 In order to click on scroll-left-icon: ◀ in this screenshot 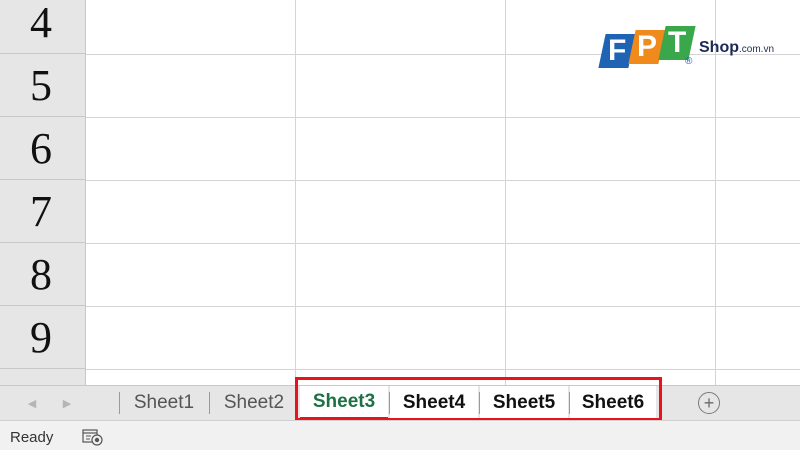, I will do `click(32, 403)`.